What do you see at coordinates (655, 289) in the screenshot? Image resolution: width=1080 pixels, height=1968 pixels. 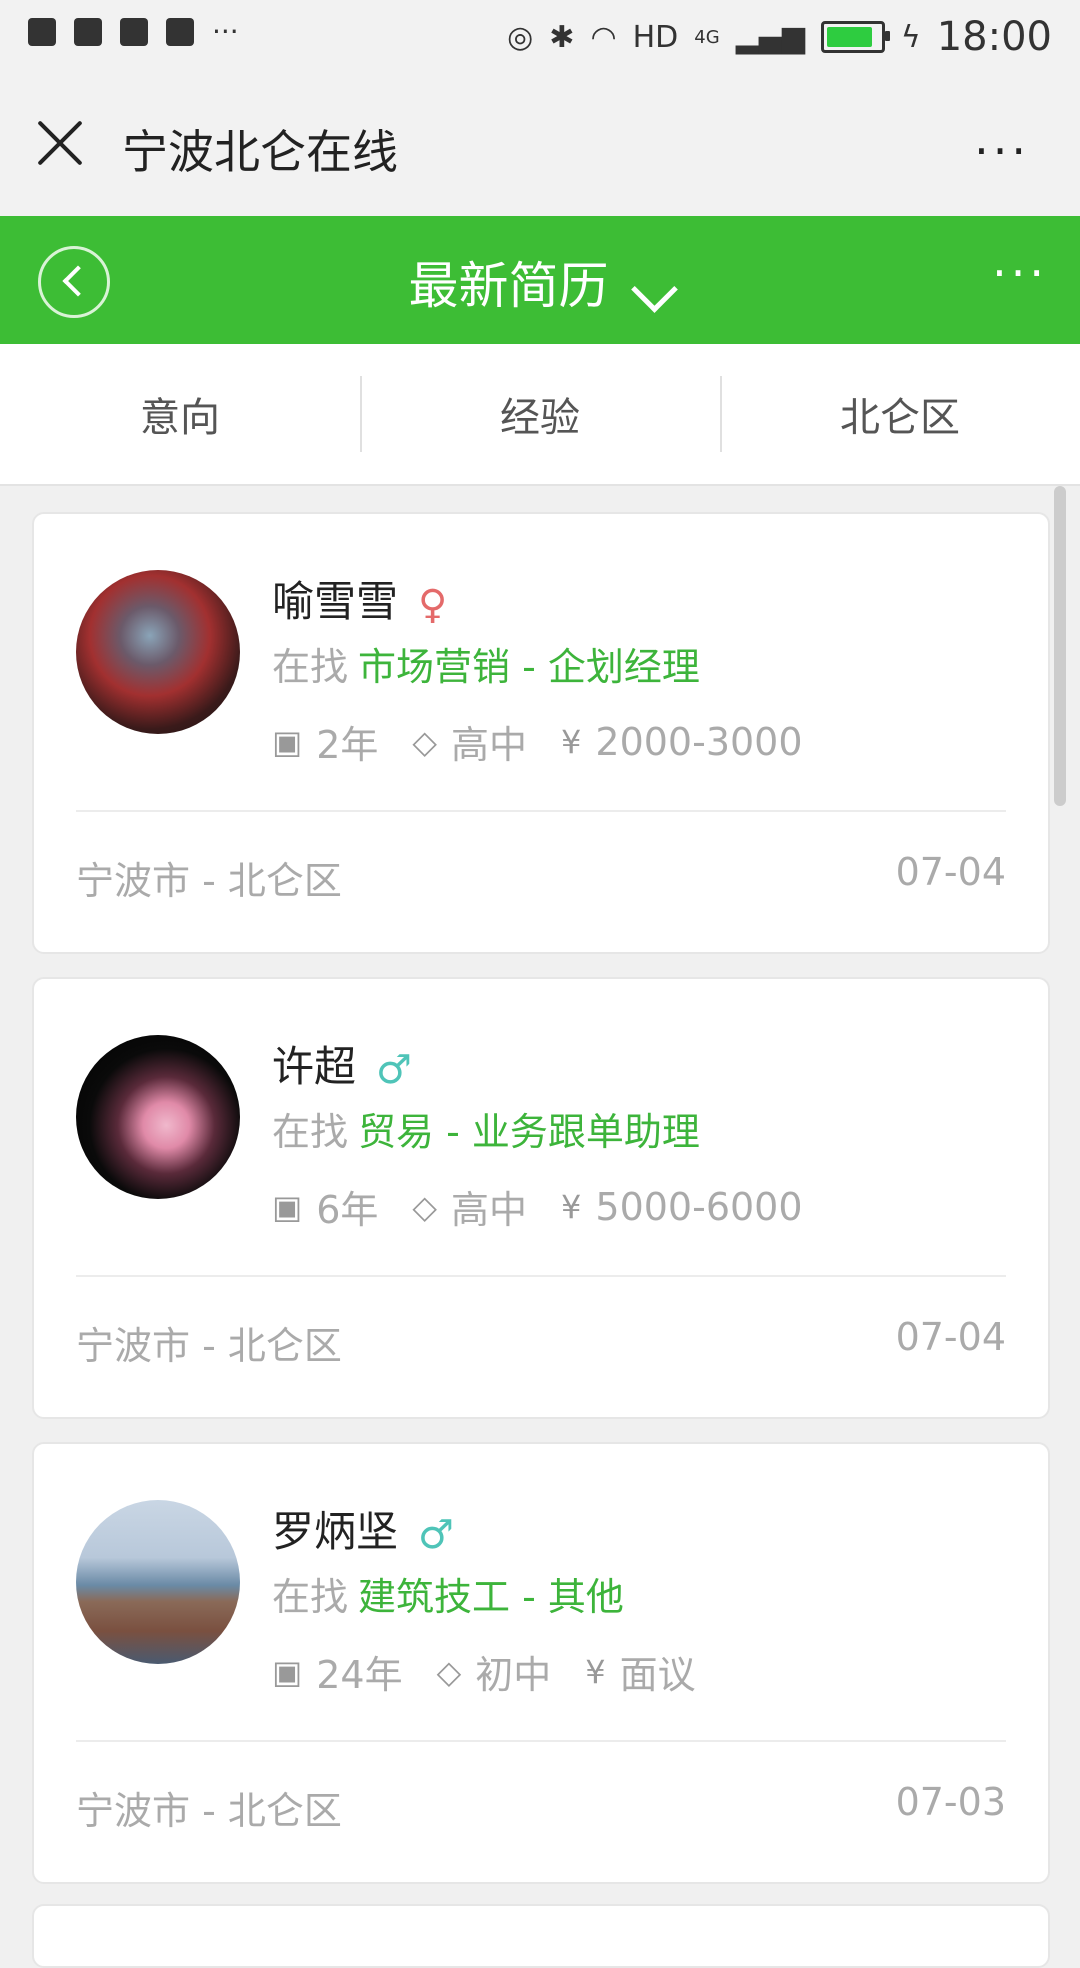 I see `chevron-down-icon` at bounding box center [655, 289].